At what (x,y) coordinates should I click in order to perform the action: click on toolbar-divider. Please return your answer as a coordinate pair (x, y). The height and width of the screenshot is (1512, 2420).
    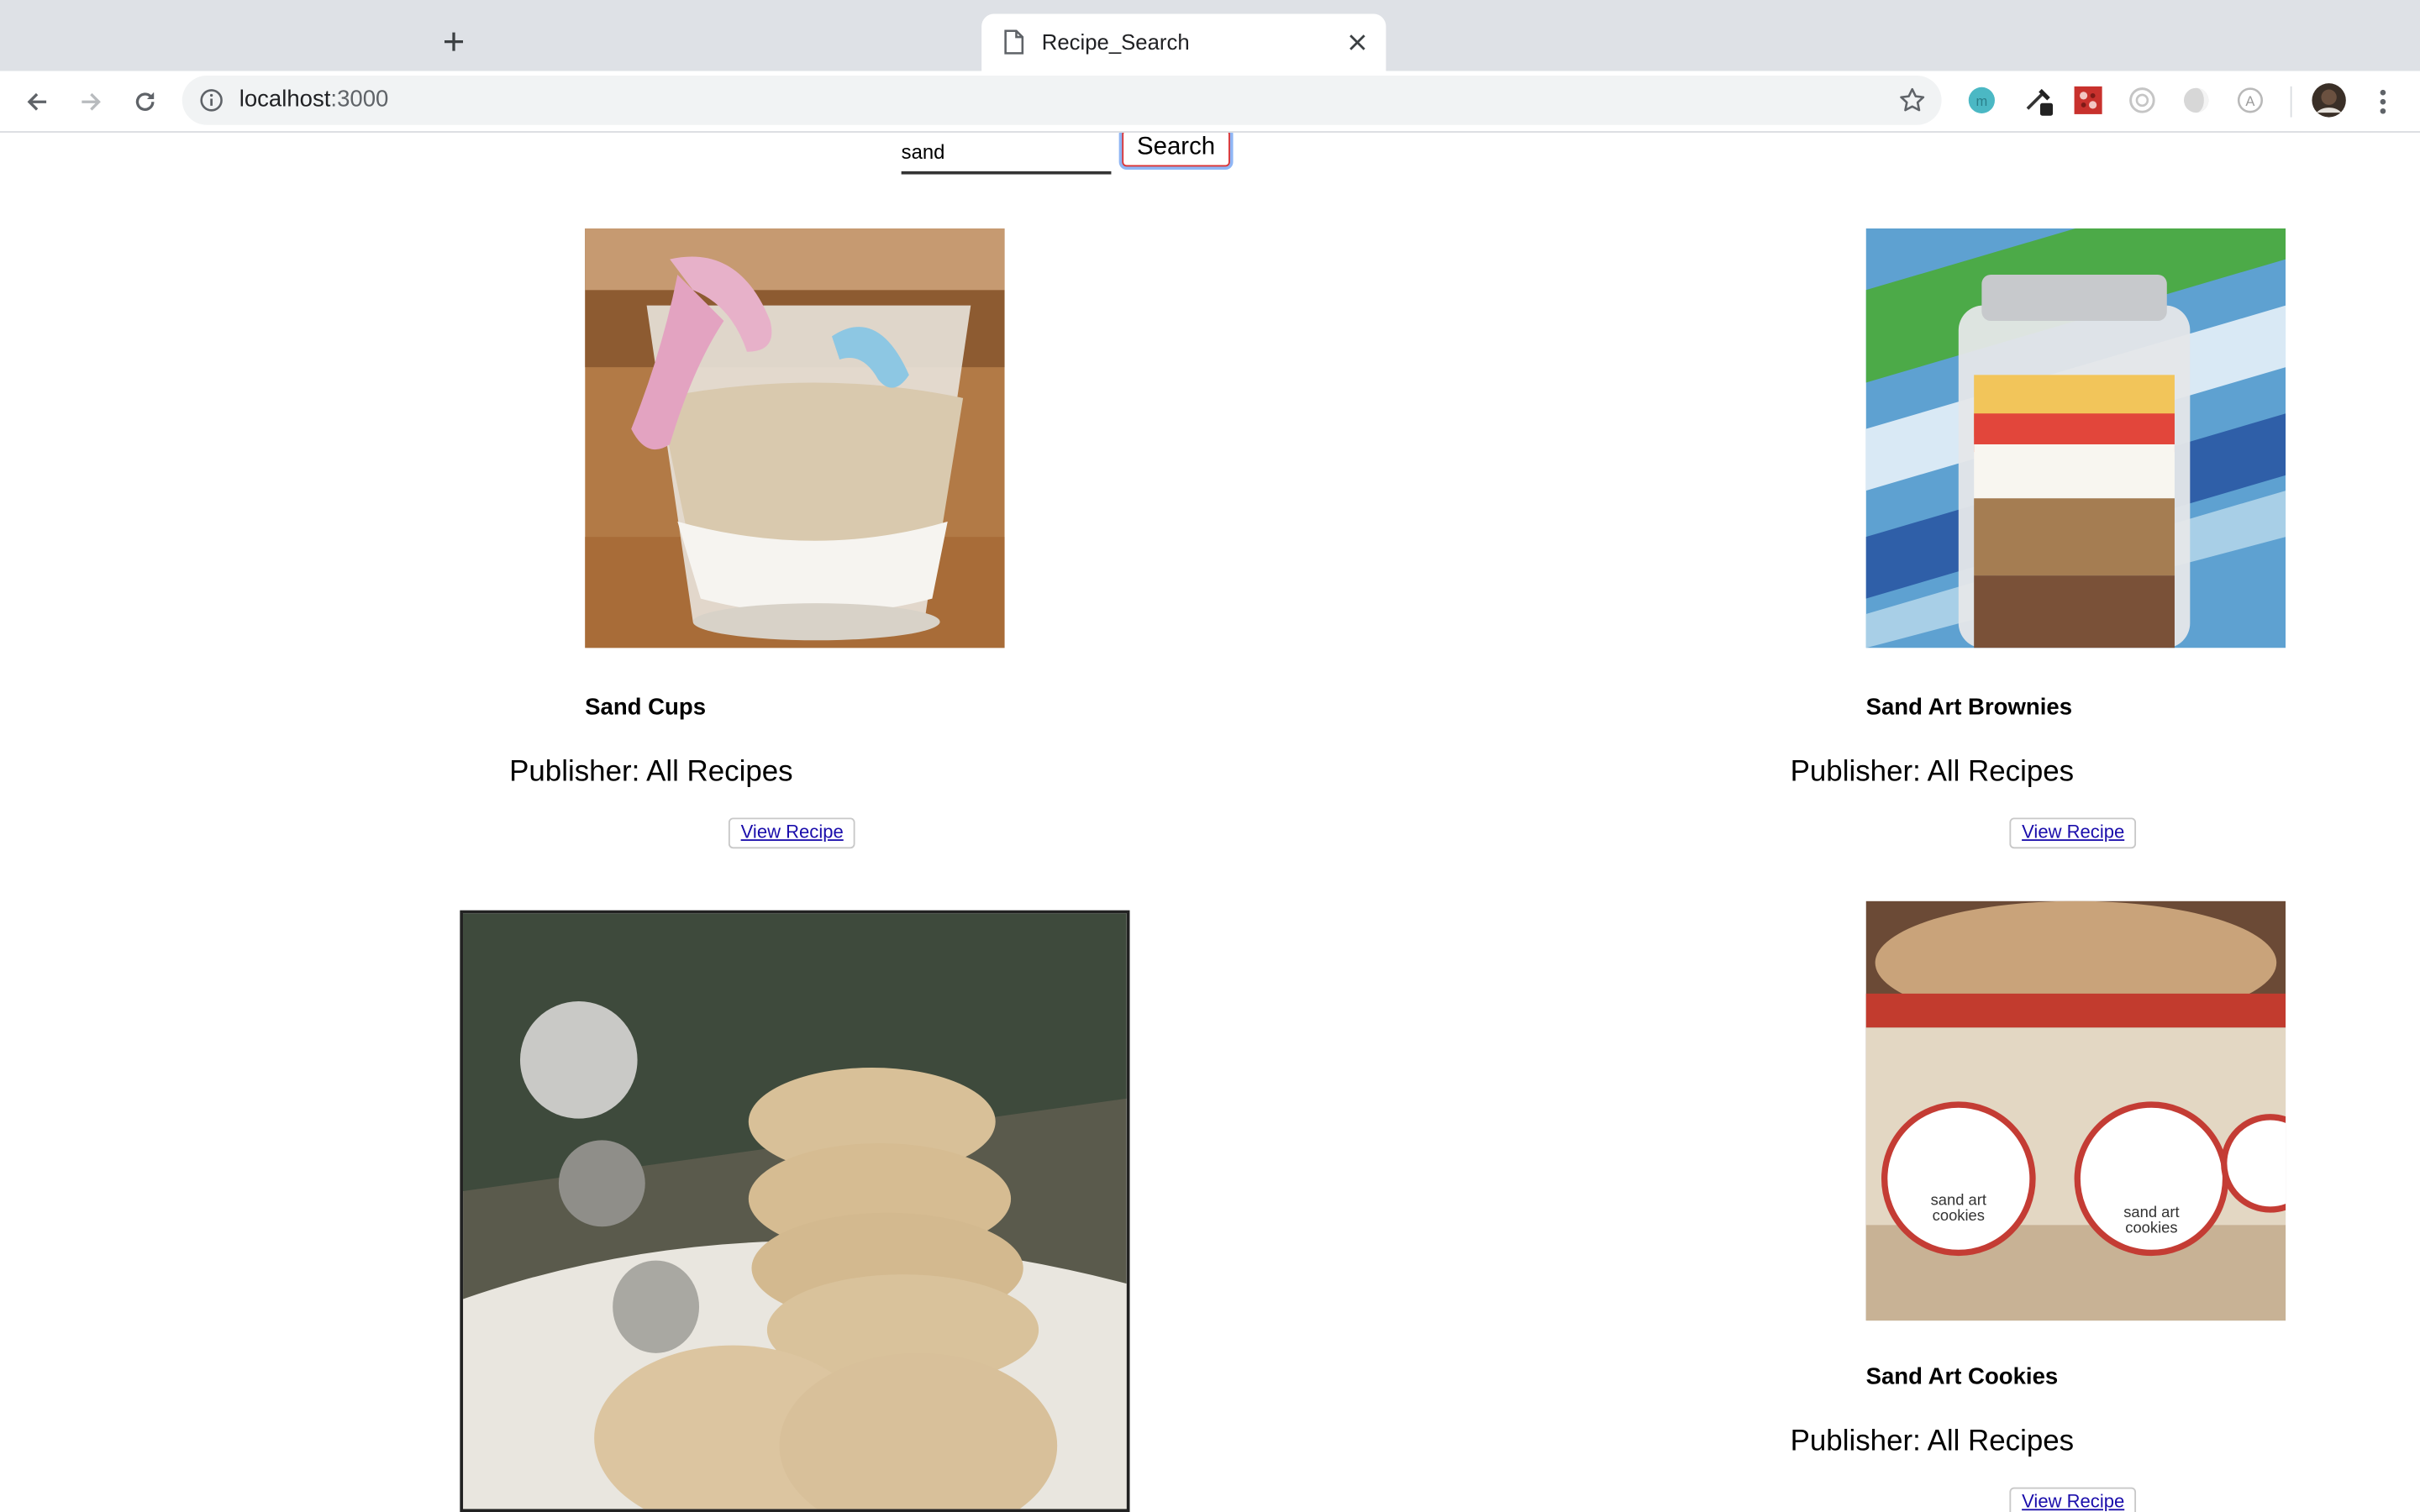
    Looking at the image, I should click on (2291, 102).